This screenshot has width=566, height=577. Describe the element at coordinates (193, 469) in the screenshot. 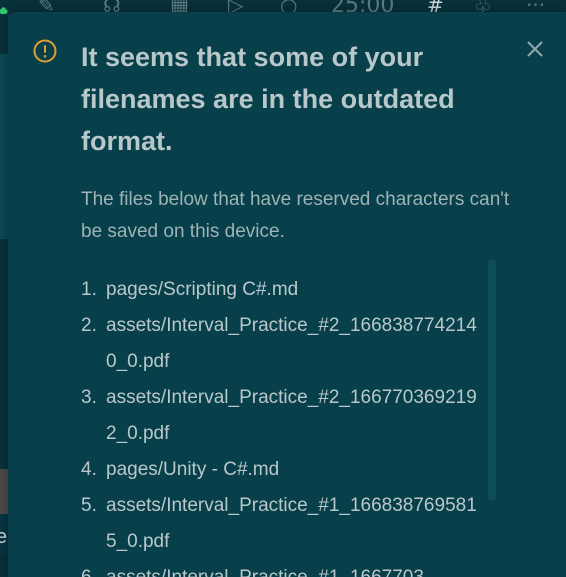

I see `list-item-path: pages/Unity - C#.md` at that location.